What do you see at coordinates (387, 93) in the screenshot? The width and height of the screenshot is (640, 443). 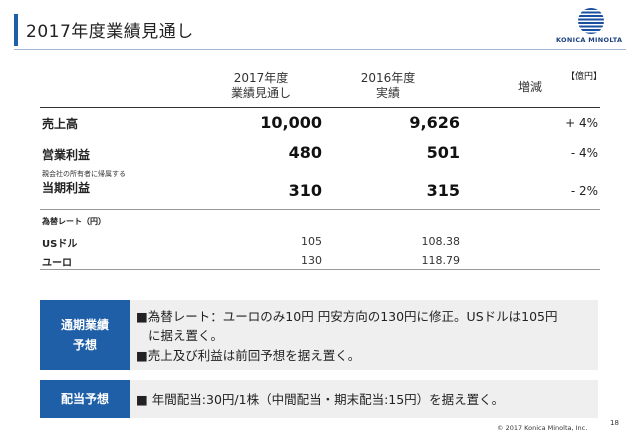 I see `column-header-2016-line2: 実績` at bounding box center [387, 93].